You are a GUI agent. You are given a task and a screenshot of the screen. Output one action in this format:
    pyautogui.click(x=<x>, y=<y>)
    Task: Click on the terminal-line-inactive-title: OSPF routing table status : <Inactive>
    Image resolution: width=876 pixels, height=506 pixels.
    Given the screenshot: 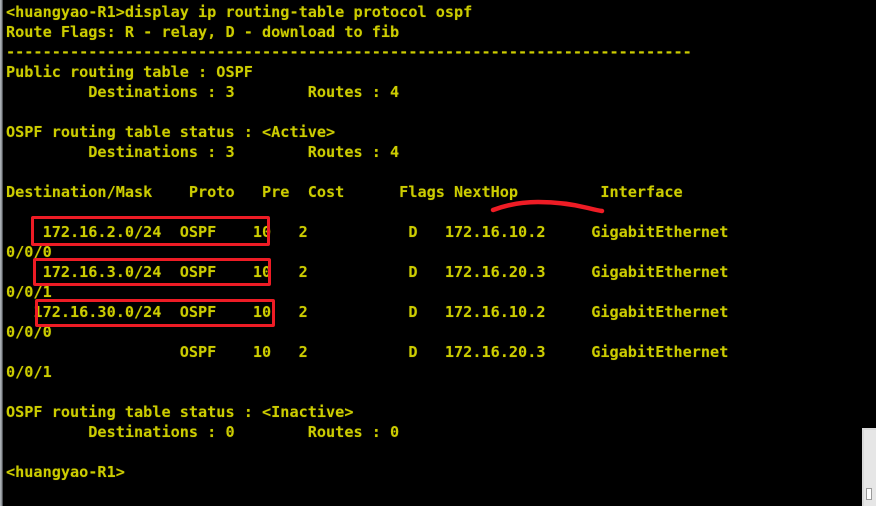 What is the action you would take?
    pyautogui.click(x=180, y=412)
    